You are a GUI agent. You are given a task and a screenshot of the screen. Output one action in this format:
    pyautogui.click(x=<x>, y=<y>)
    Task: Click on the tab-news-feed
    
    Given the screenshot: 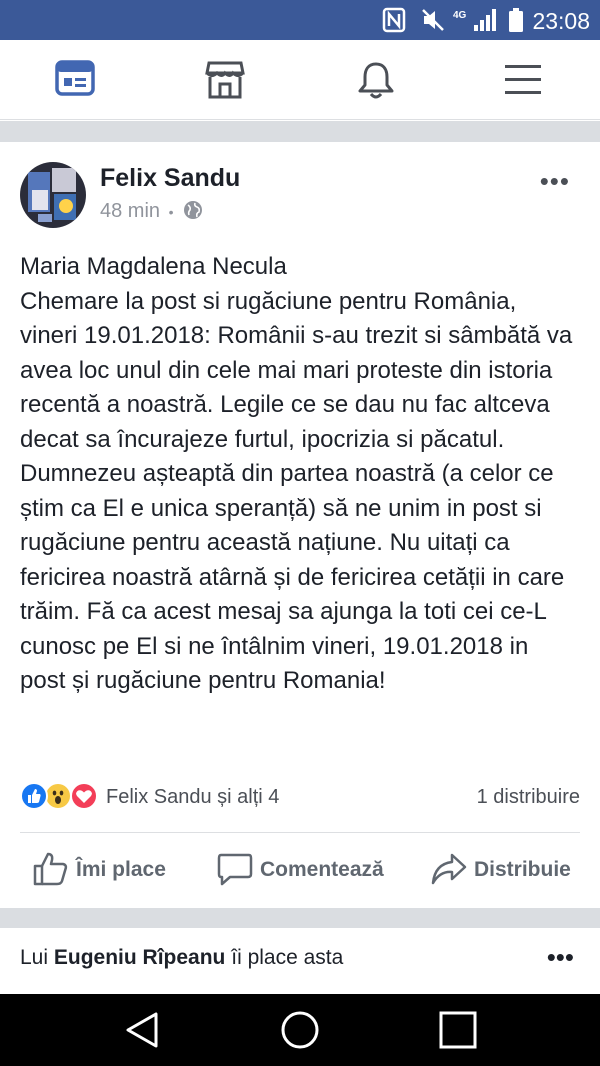 What is the action you would take?
    pyautogui.click(x=75, y=80)
    